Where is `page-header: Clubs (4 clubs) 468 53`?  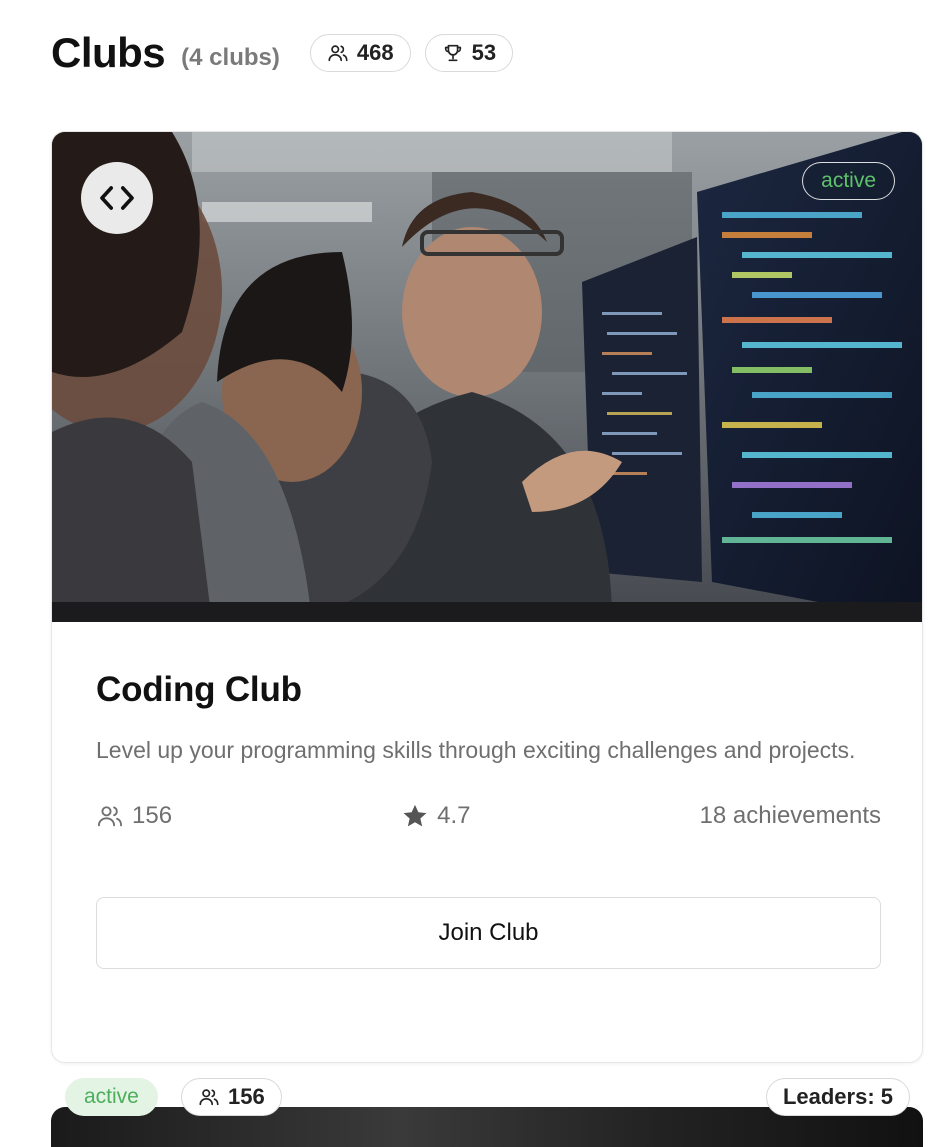 page-header: Clubs (4 clubs) 468 53 is located at coordinates (282, 52).